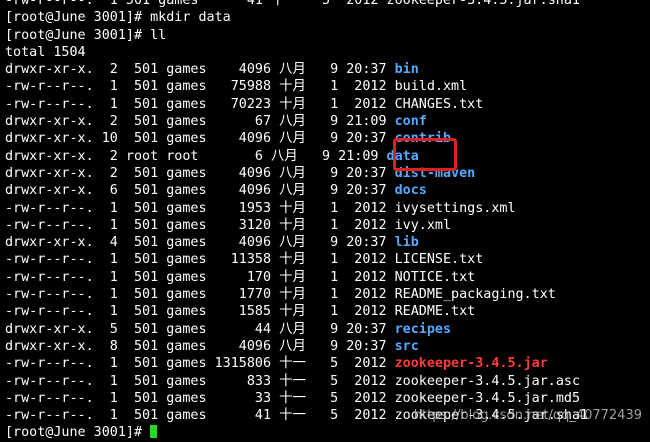 The width and height of the screenshot is (650, 442). I want to click on file-attributes: -rw-r--r--. 1 501 games 833 十一 5 2012, so click(200, 381).